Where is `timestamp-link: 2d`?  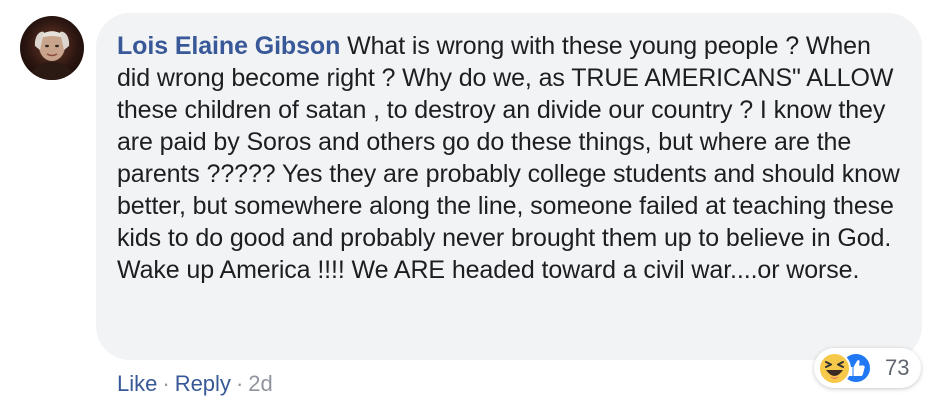
timestamp-link: 2d is located at coordinates (260, 383).